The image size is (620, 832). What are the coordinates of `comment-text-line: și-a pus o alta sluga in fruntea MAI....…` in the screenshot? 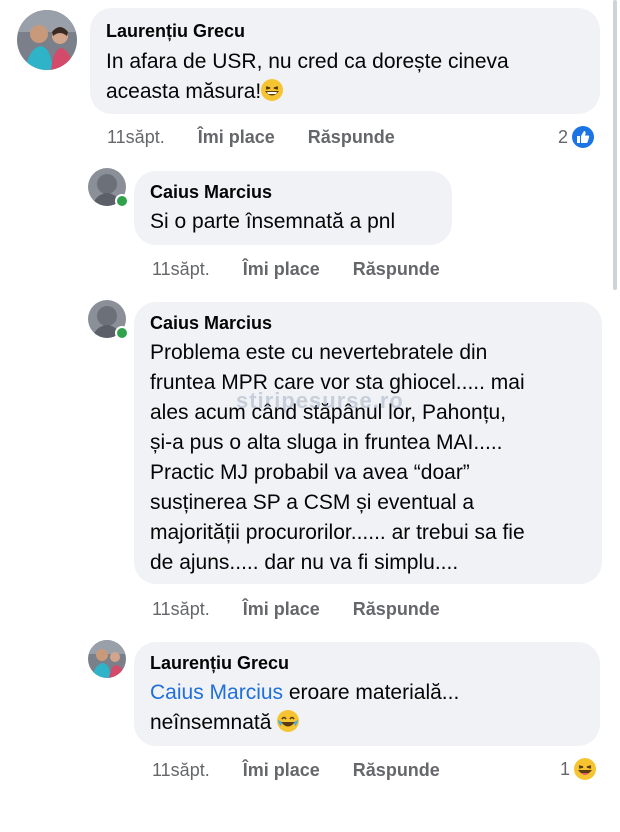 It's located at (326, 442).